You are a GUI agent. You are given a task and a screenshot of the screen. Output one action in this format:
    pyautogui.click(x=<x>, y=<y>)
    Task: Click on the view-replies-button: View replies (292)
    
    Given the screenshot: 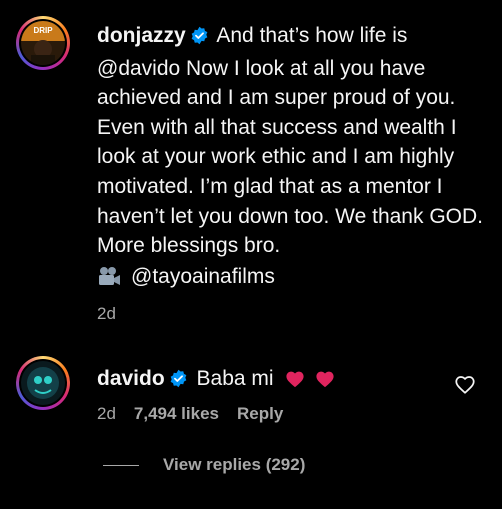 What is the action you would take?
    pyautogui.click(x=204, y=465)
    